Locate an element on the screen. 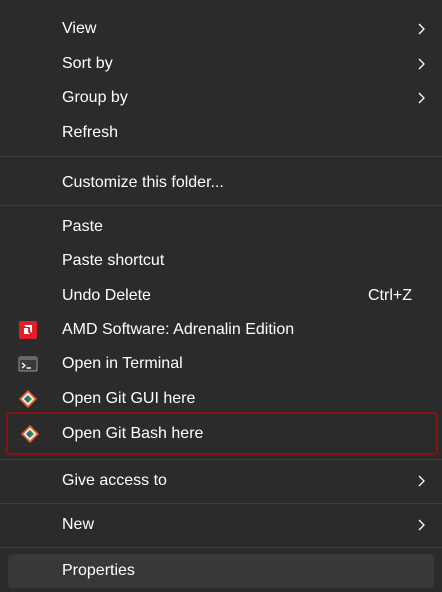 Image resolution: width=442 pixels, height=592 pixels. menu-item-paste-shortcut: Paste shortcut is located at coordinates (221, 260).